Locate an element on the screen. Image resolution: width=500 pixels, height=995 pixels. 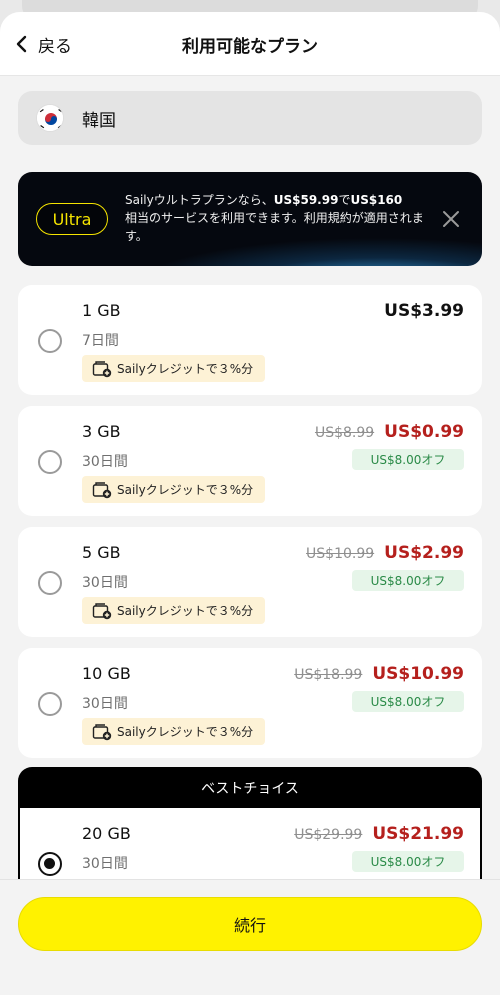
ultra-badge: Ultra is located at coordinates (72, 219).